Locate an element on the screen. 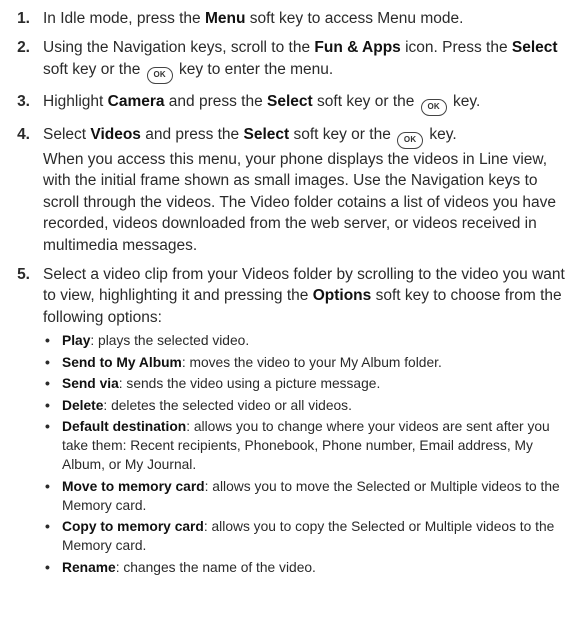  option-term: Send via is located at coordinates (90, 383).